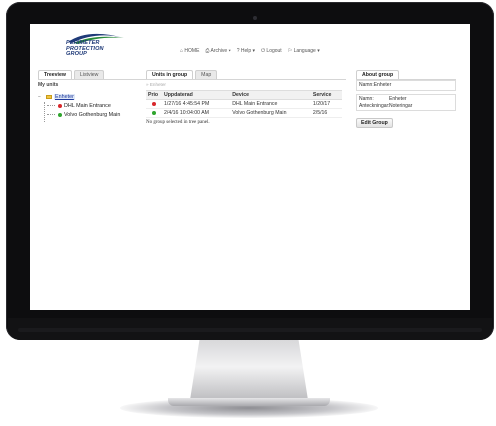 The width and height of the screenshot is (496, 426). What do you see at coordinates (89, 74) in the screenshot?
I see `tab-listview: Listview` at bounding box center [89, 74].